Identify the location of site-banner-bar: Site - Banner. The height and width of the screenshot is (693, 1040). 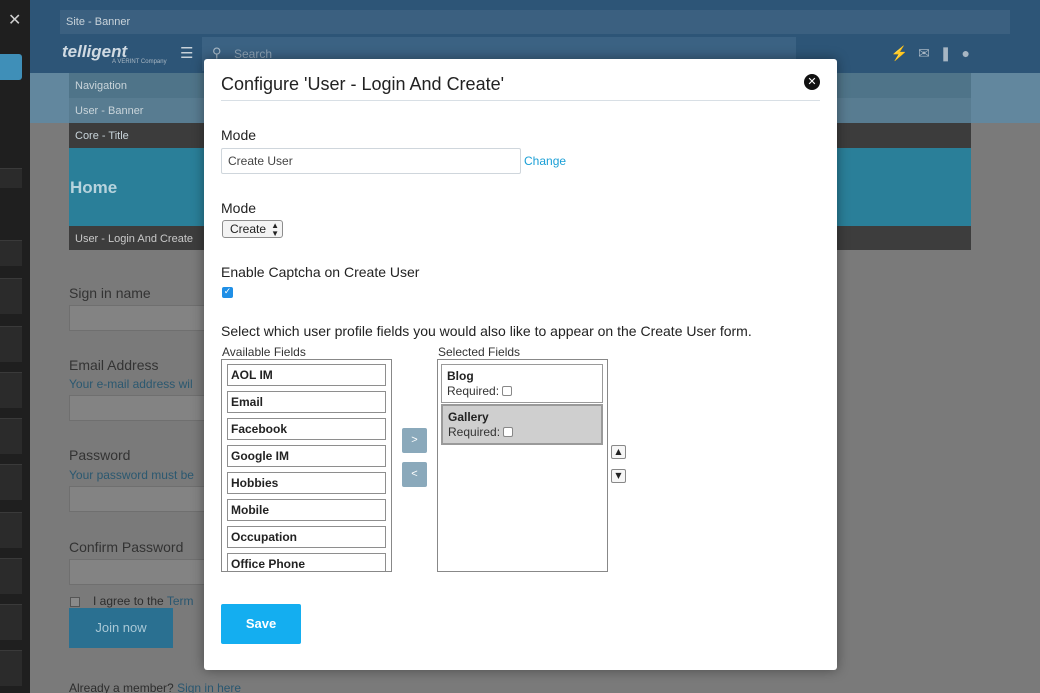
(535, 22).